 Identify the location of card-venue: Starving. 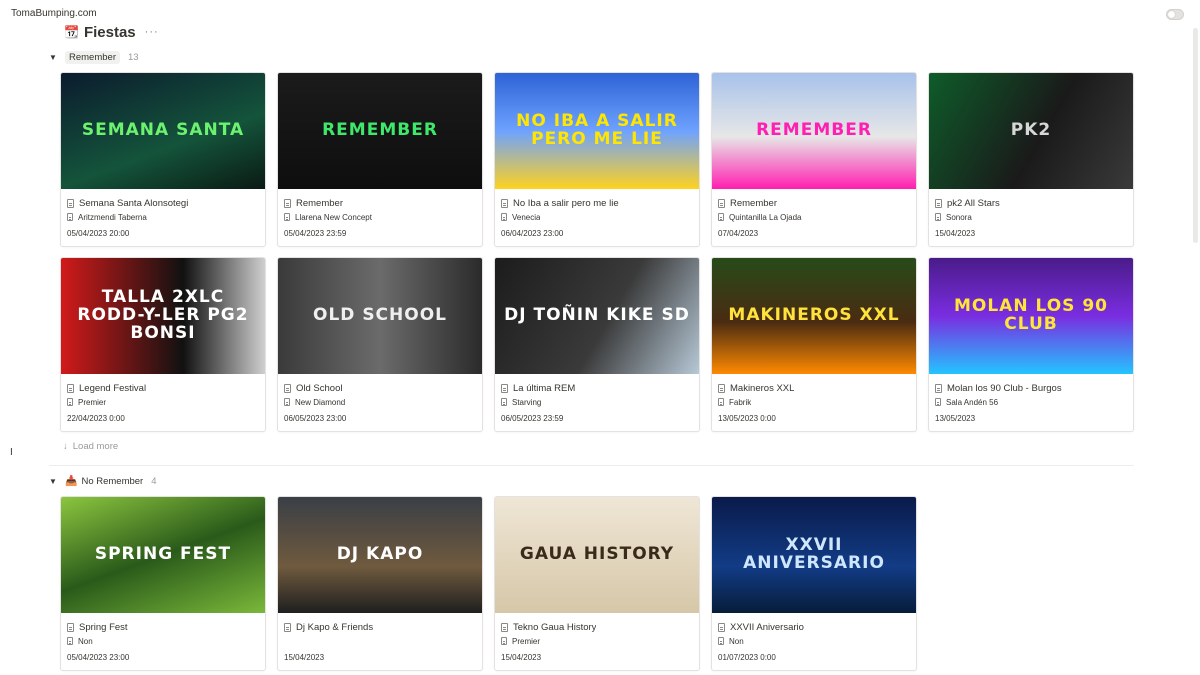
(526, 402).